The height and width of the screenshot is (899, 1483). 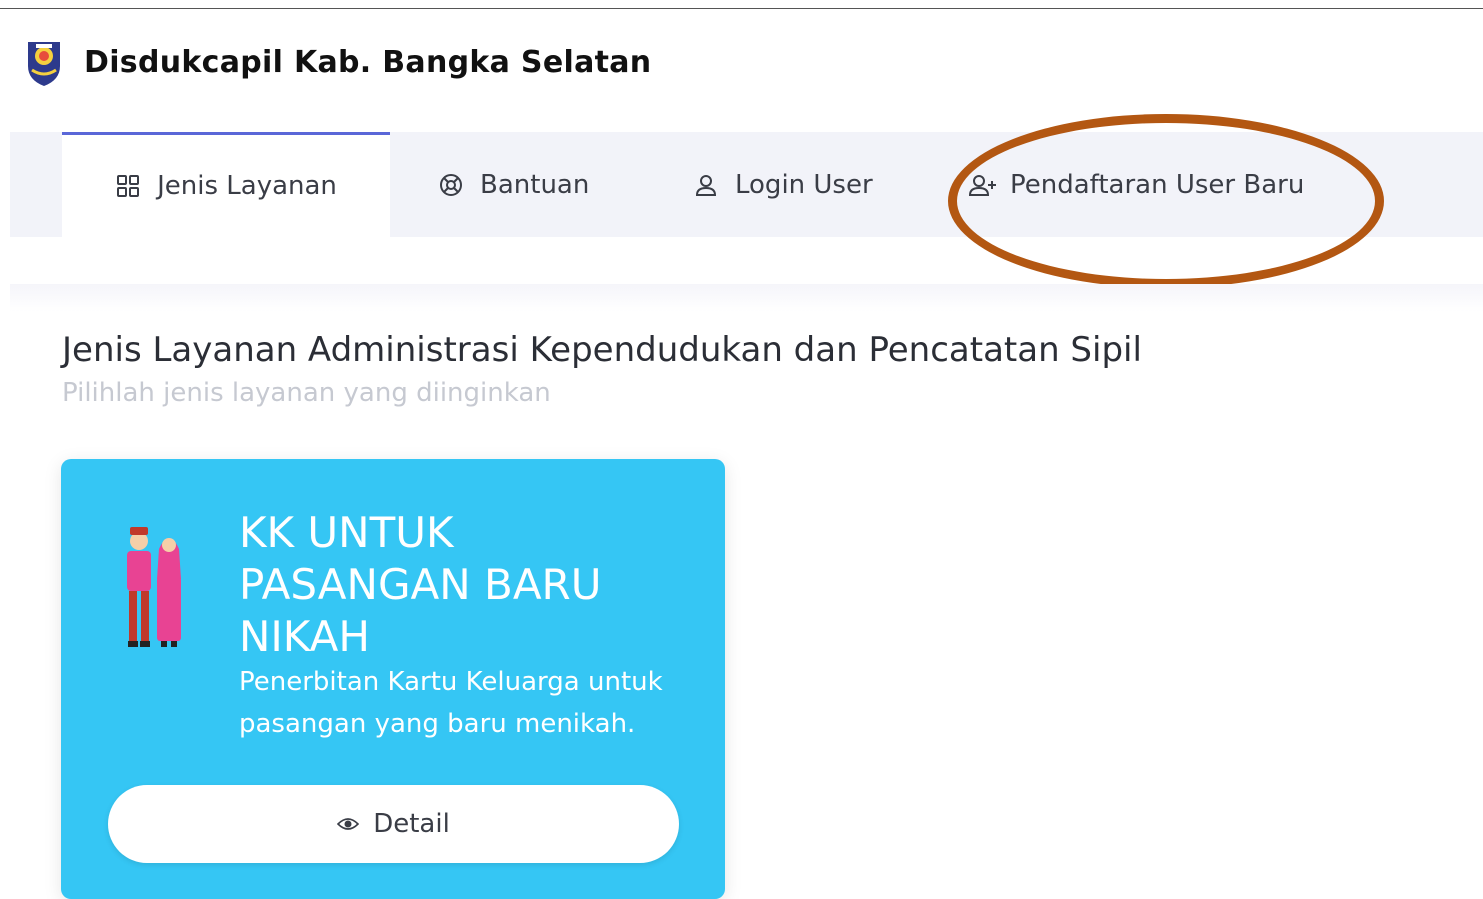 I want to click on page-subtitle: Pilihlah jenis layanan yang diinginkan, so click(x=306, y=393).